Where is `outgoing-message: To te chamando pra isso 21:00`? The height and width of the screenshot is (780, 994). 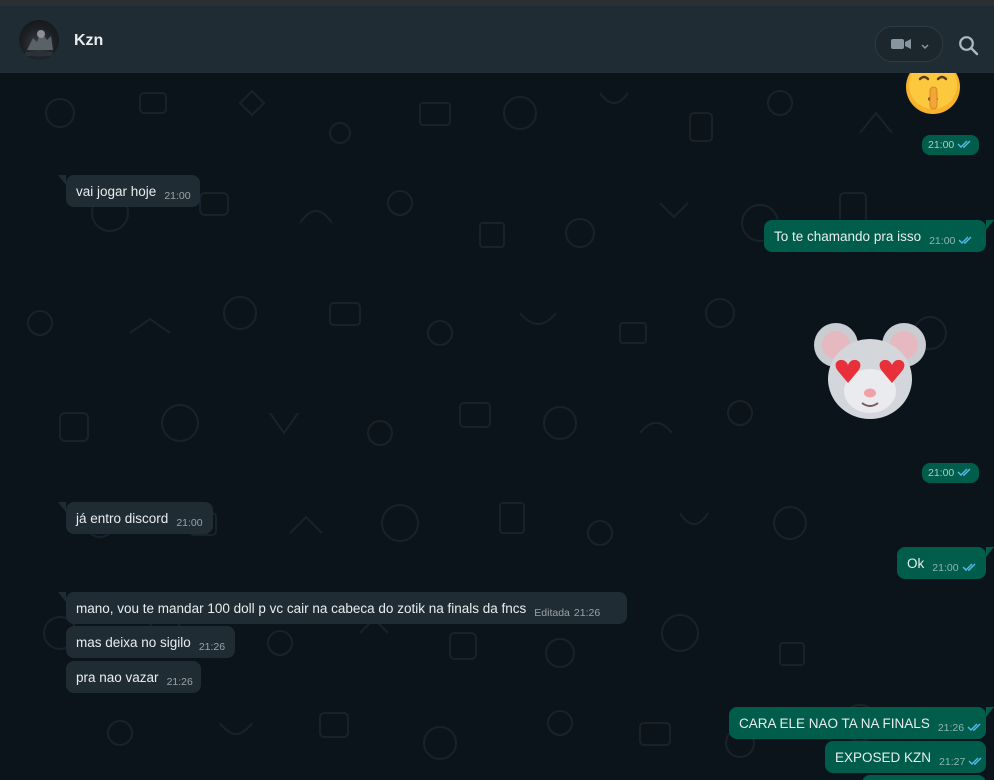
outgoing-message: To te chamando pra isso 21:00 is located at coordinates (879, 236).